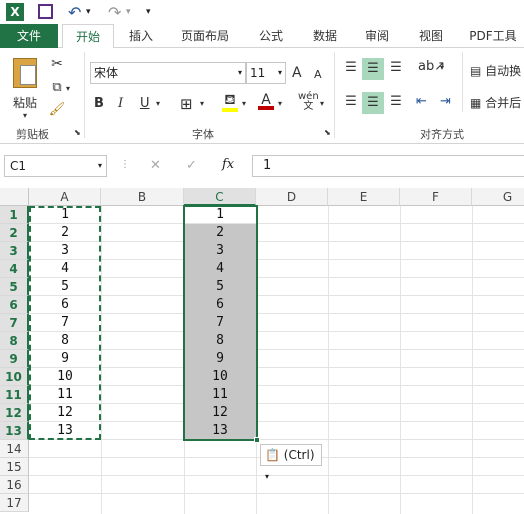 This screenshot has height=514, width=524. Describe the element at coordinates (168, 73) in the screenshot. I see `font-name-select: 宋体 ▾` at that location.